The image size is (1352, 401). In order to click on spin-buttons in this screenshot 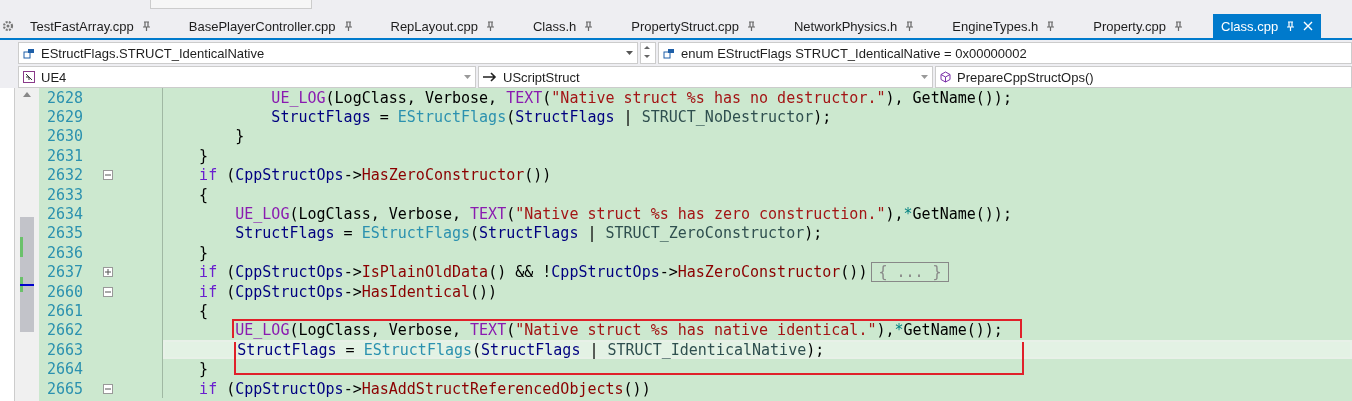, I will do `click(648, 53)`.